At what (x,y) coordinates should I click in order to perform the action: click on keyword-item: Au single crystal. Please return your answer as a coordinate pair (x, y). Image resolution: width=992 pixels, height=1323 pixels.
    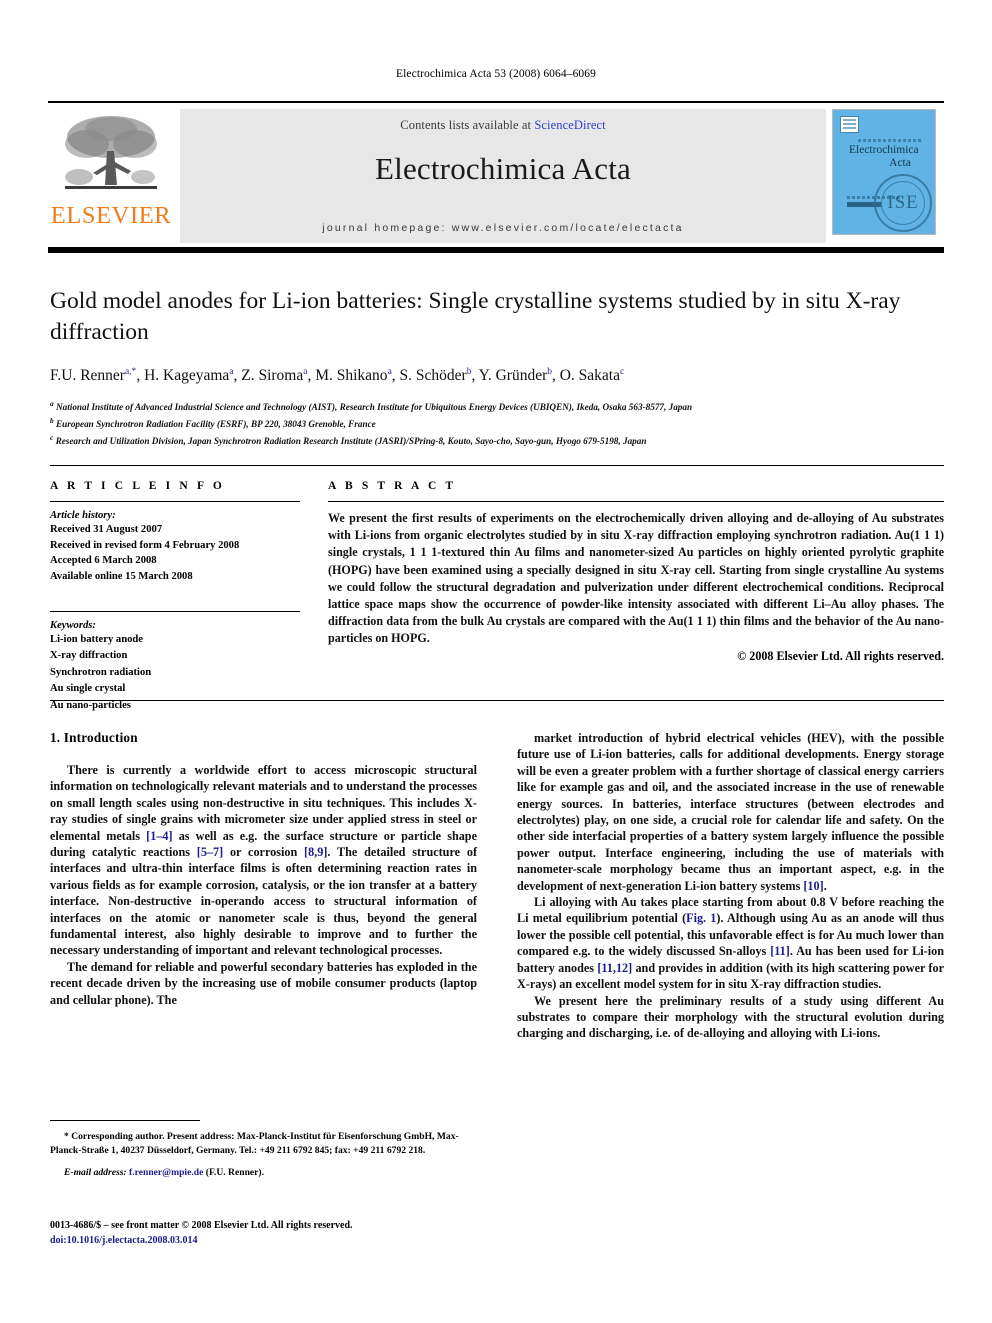
    Looking at the image, I should click on (88, 689).